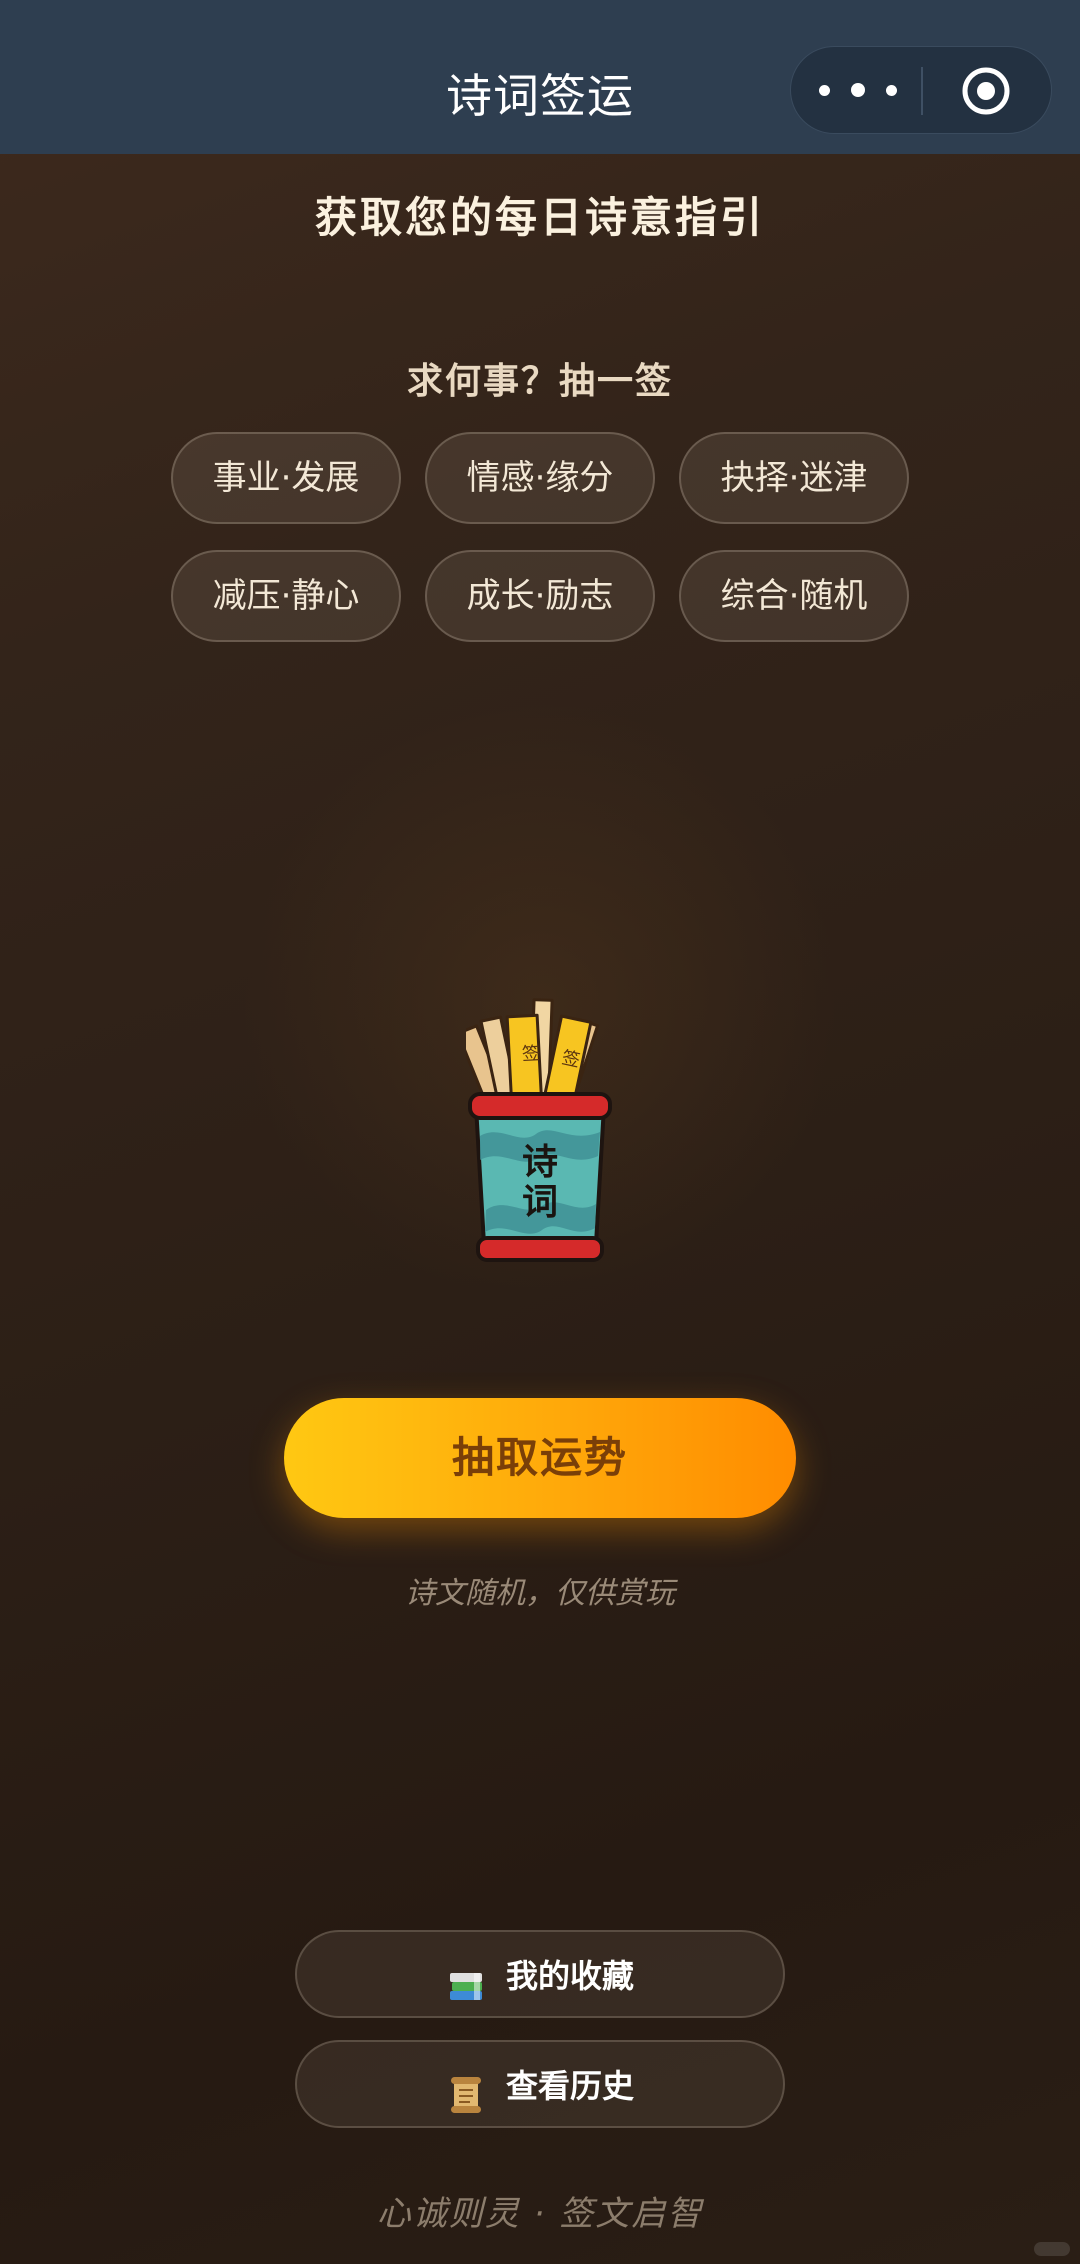 This screenshot has height=2264, width=1080. Describe the element at coordinates (466, 2087) in the screenshot. I see `scroll-icon` at that location.